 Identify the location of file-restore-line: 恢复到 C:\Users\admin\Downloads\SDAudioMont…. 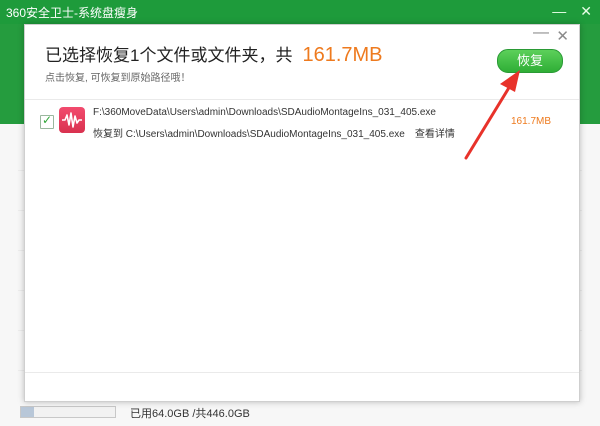
(274, 132).